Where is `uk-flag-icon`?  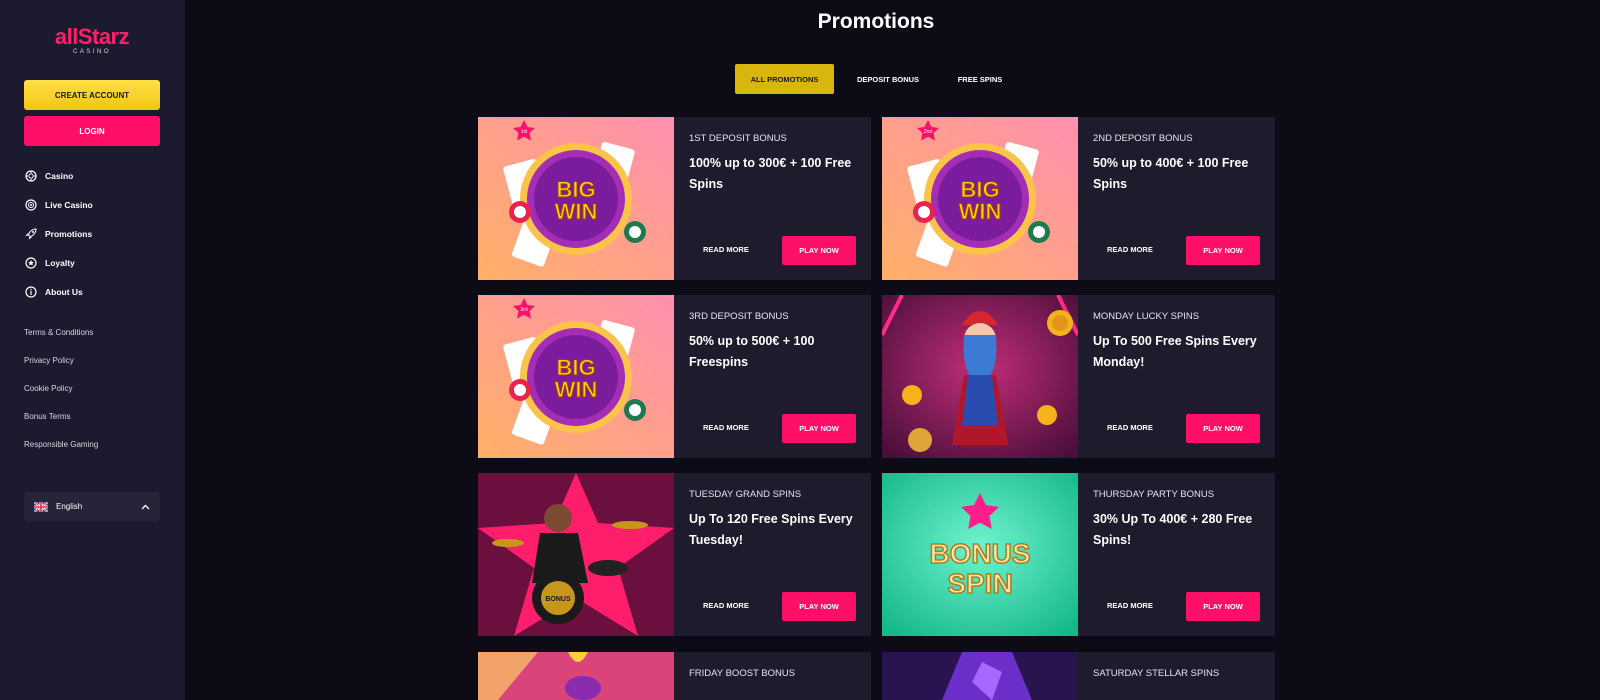 uk-flag-icon is located at coordinates (41, 506).